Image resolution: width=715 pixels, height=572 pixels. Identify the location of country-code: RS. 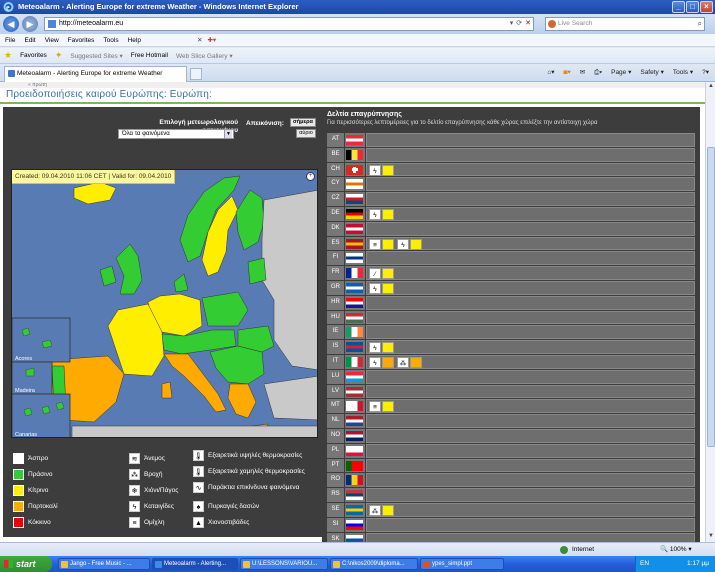
(335, 495).